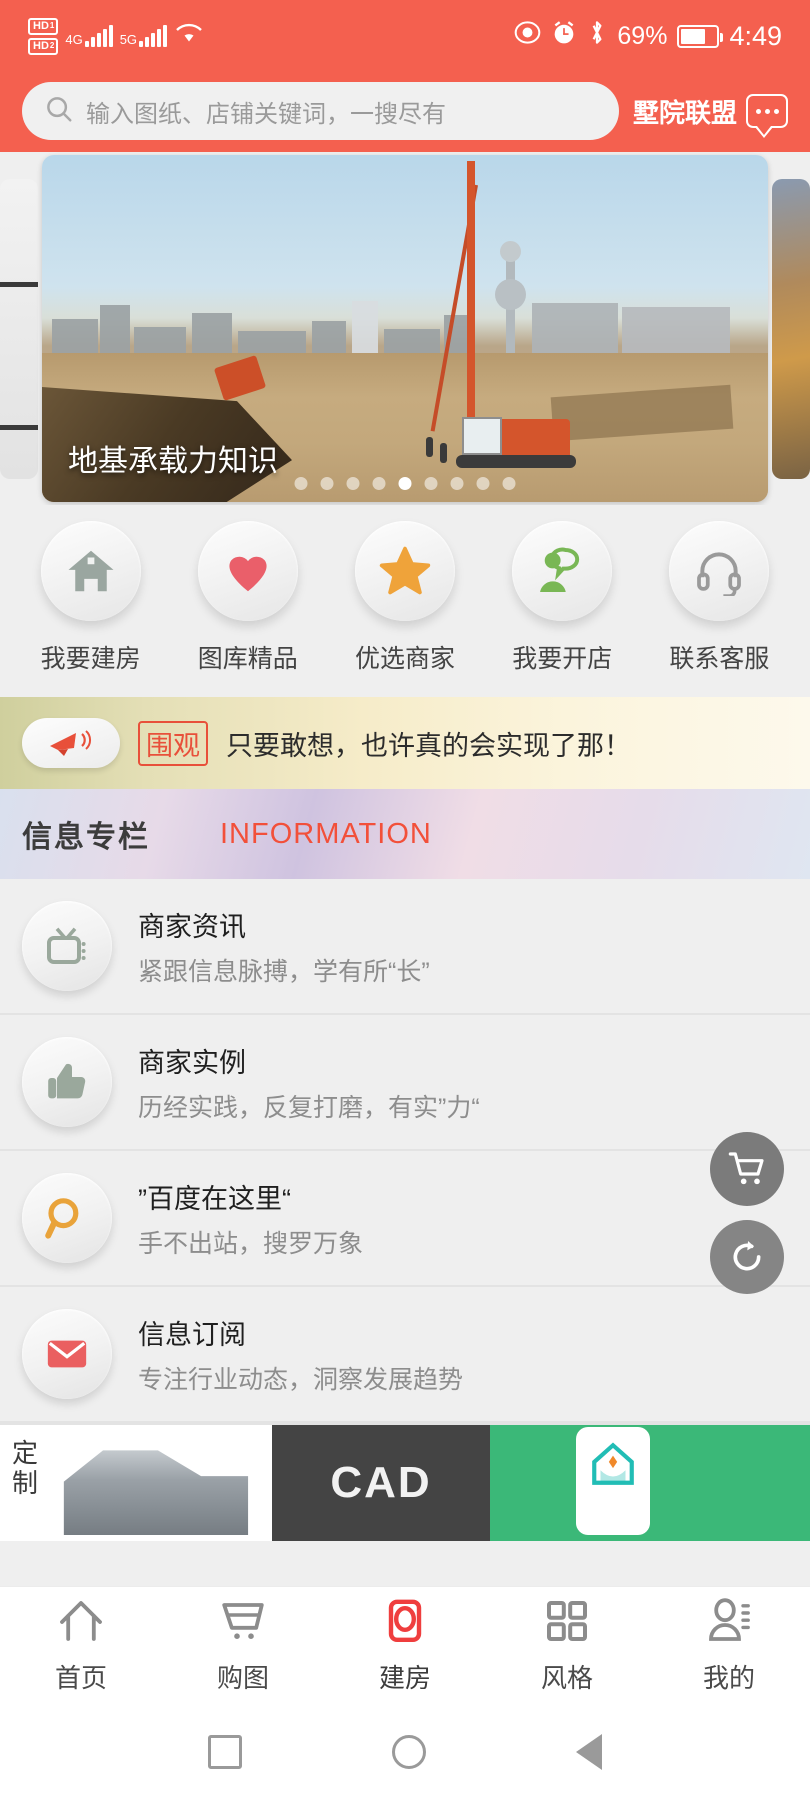 This screenshot has width=810, height=1800. Describe the element at coordinates (562, 659) in the screenshot. I see `quick-action-label: 我要开店` at that location.